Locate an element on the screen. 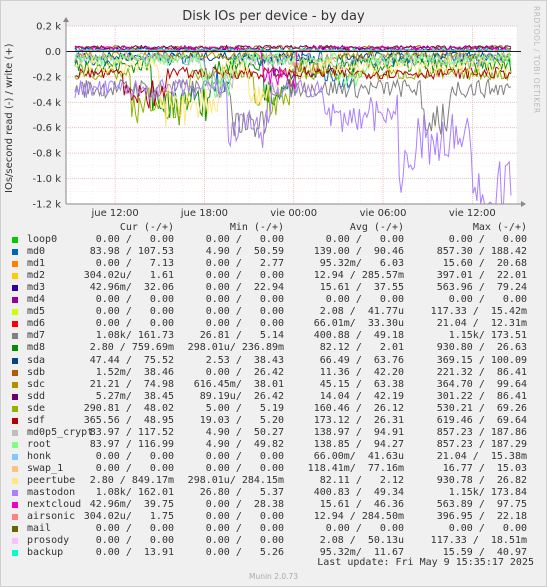 The width and height of the screenshot is (547, 587). legend-value-avg: 0.00 / 0.00 is located at coordinates (364, 240).